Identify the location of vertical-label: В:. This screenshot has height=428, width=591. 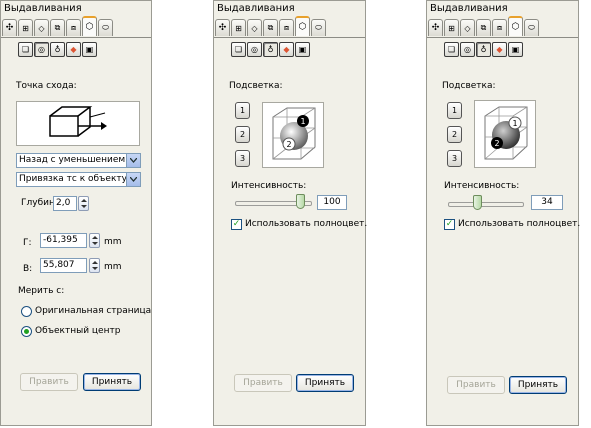
(28, 269).